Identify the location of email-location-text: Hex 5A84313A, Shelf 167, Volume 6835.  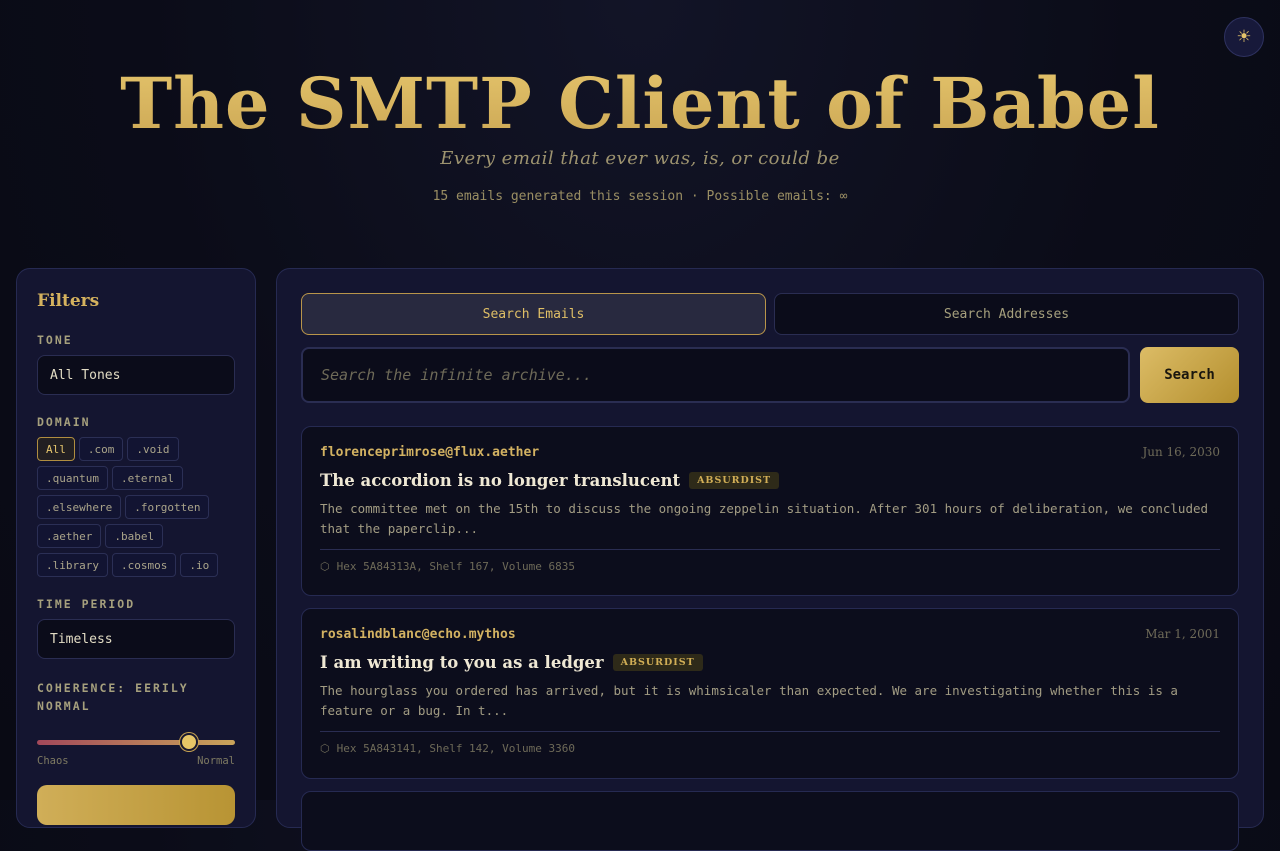
(456, 566).